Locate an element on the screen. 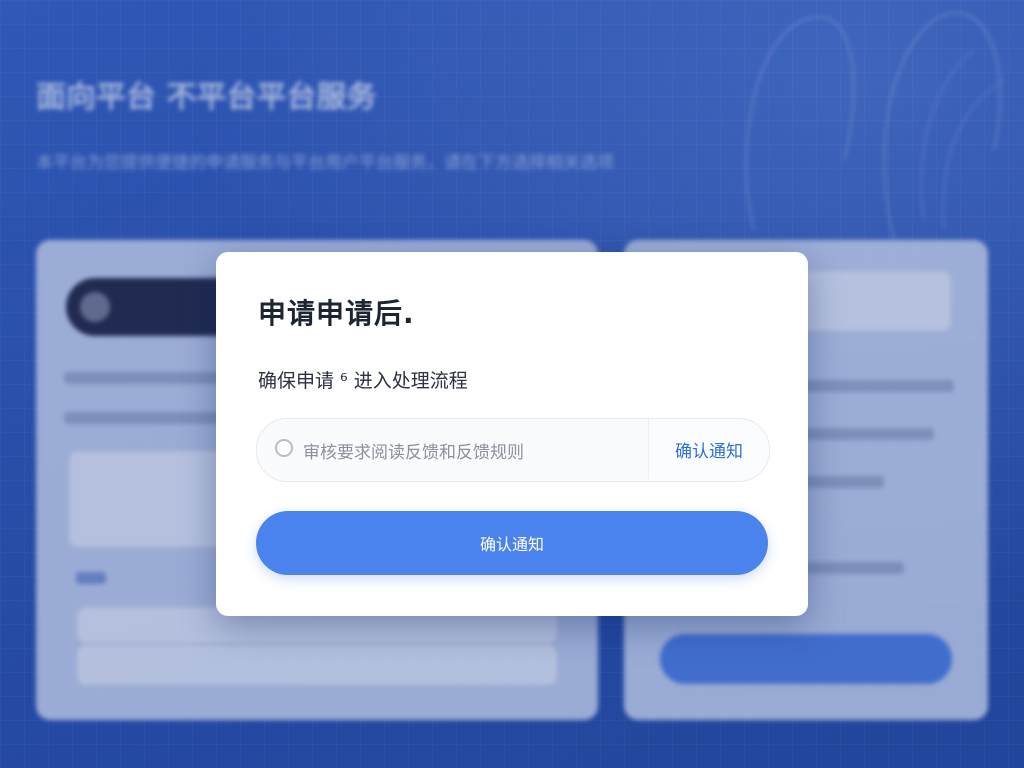  option-row: 审核要求阅读反馈和反馈规则 确认通知 is located at coordinates (513, 450).